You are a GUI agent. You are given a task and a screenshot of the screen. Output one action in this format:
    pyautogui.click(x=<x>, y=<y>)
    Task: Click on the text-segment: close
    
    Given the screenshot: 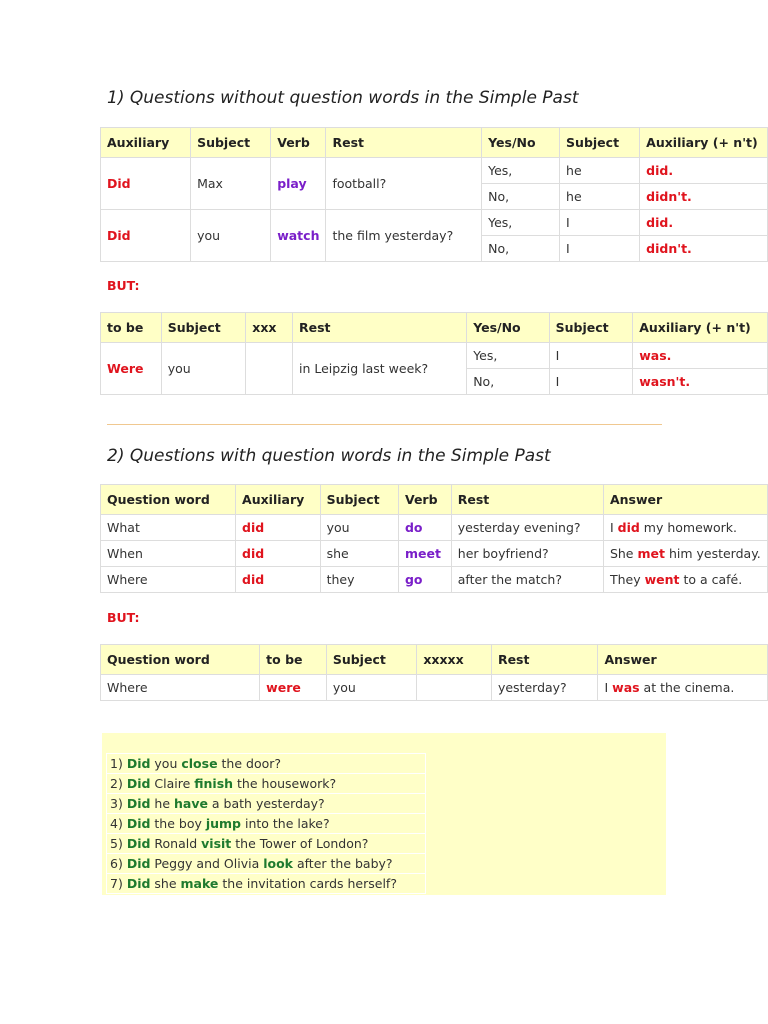 What is the action you would take?
    pyautogui.click(x=199, y=763)
    